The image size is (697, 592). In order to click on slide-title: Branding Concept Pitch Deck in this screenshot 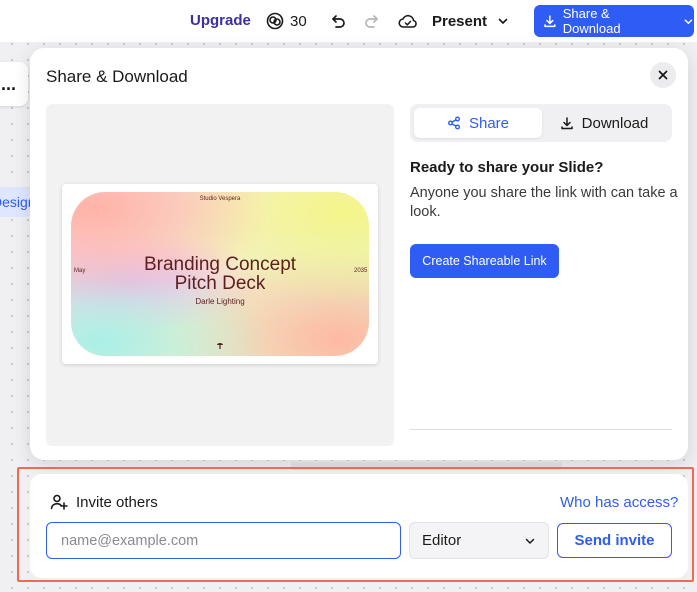, I will do `click(220, 274)`.